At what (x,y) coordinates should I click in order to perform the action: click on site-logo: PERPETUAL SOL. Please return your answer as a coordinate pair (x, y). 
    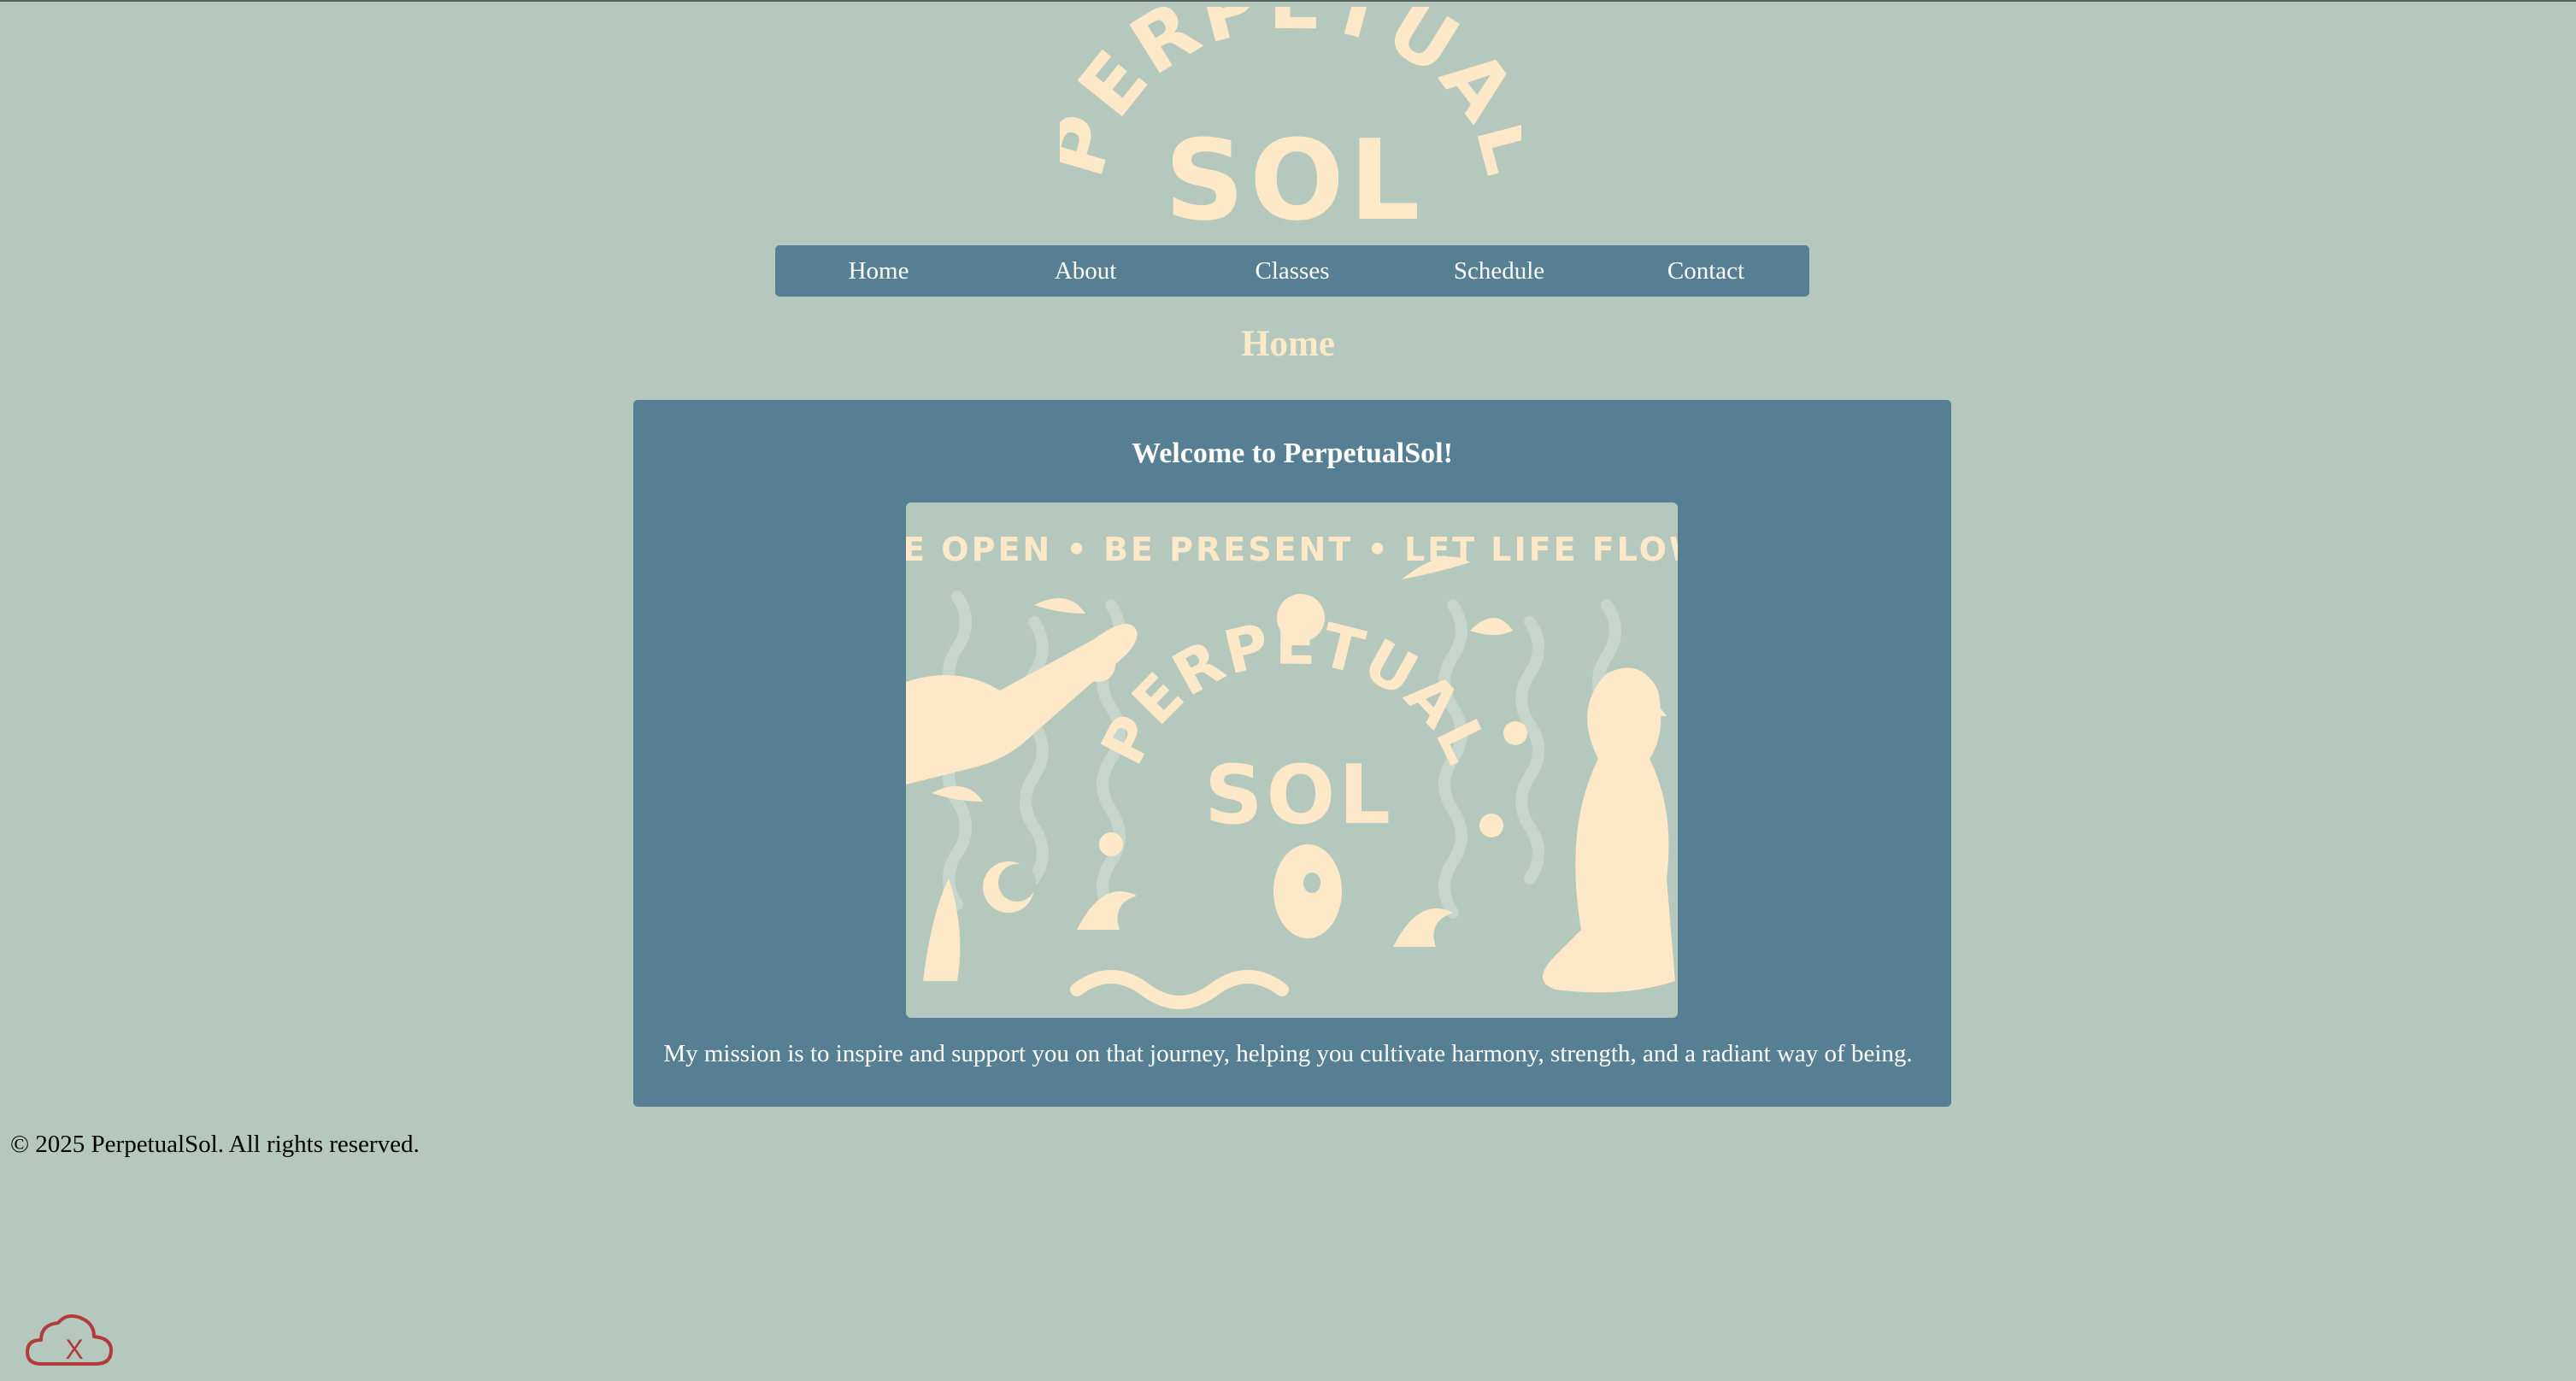
    Looking at the image, I should click on (1290, 119).